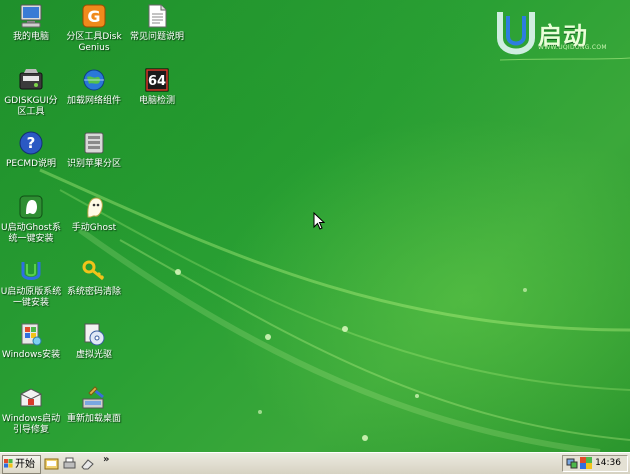 This screenshot has height=474, width=630. Describe the element at coordinates (93, 355) in the screenshot. I see `icon-label: 虚拟光驱` at that location.